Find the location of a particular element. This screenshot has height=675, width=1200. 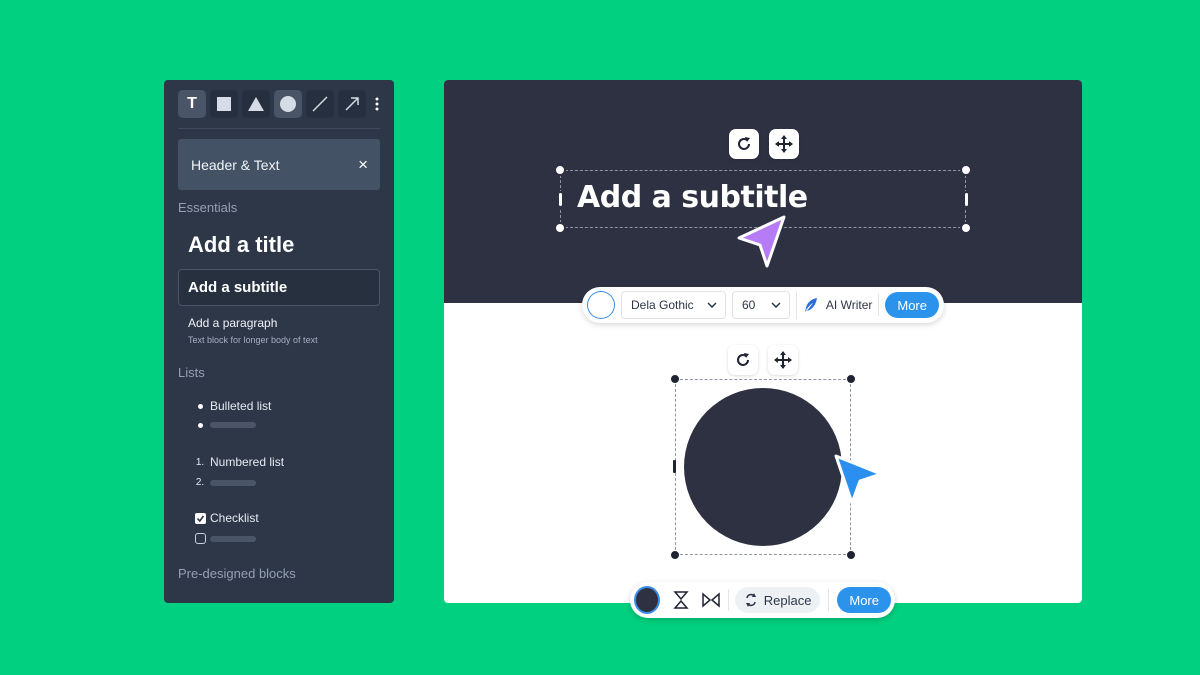

font-family-dropdown: Dela Gothic is located at coordinates (673, 305).